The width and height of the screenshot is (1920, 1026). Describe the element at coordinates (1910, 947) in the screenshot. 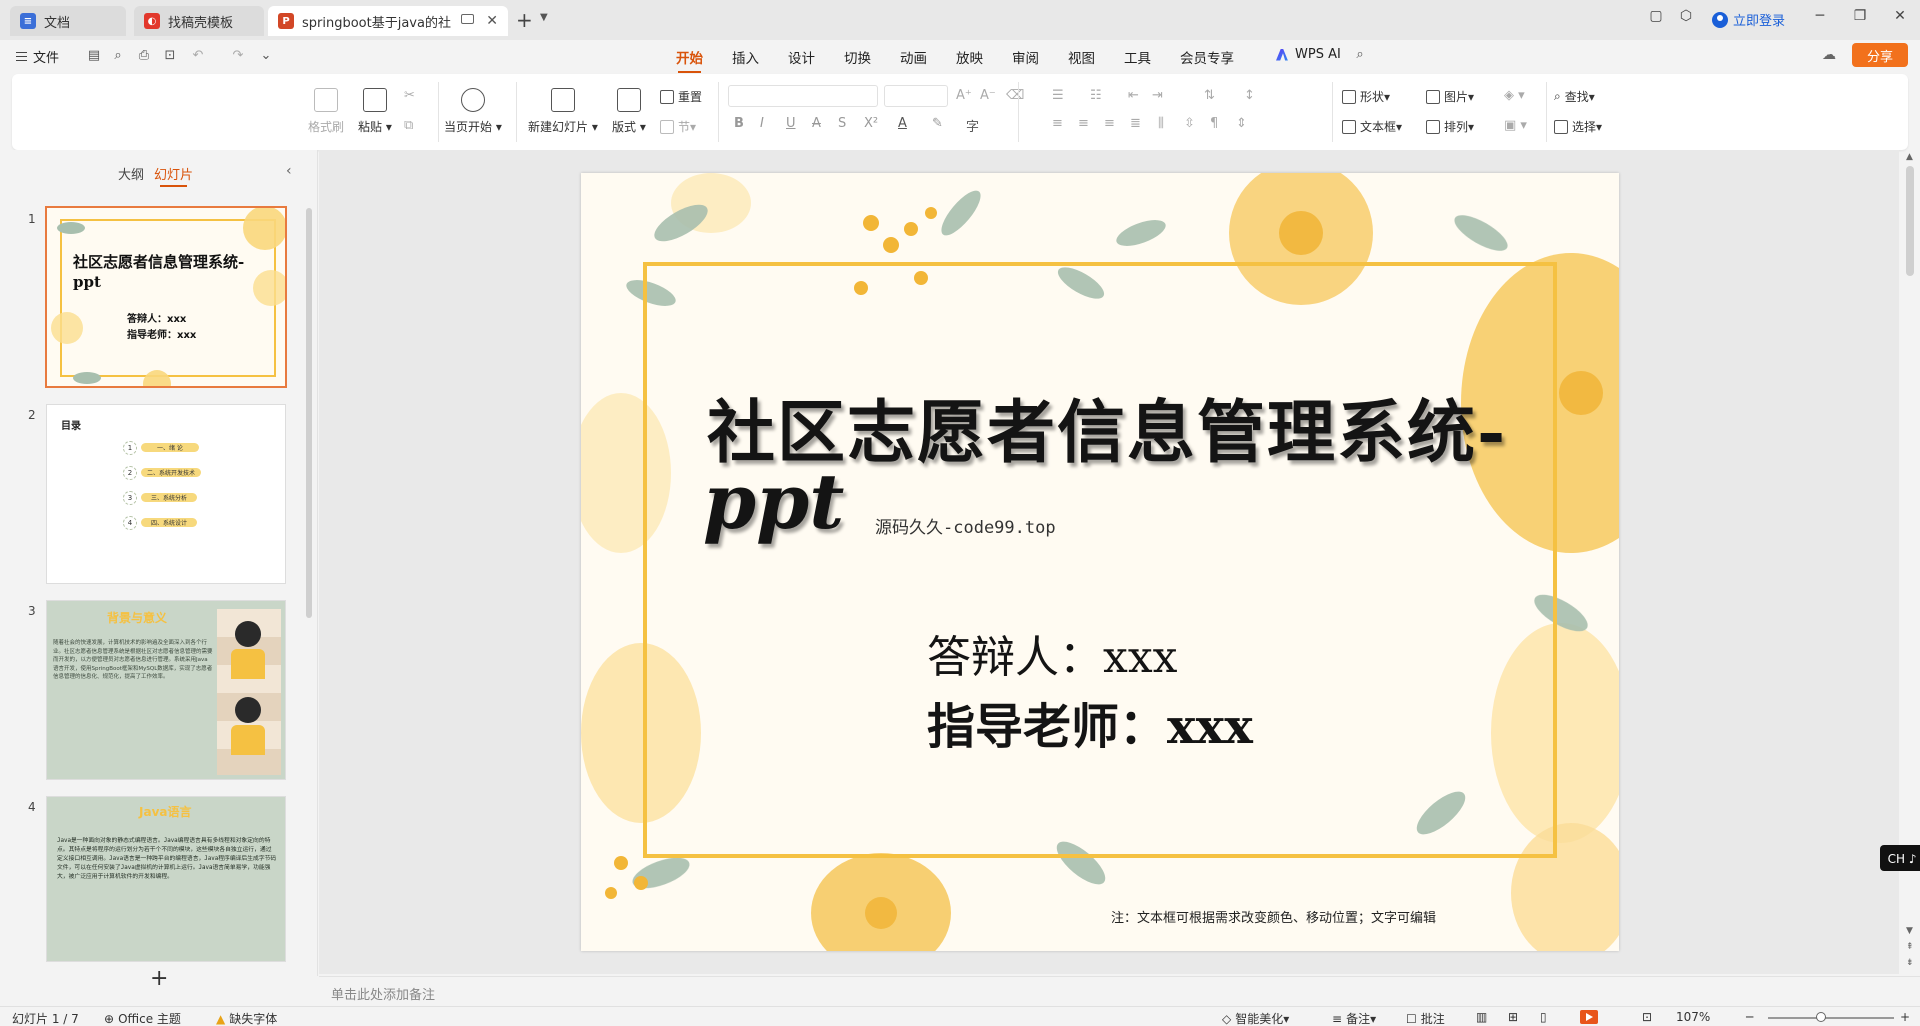

I see `prev-slide-icon: ⇞` at that location.